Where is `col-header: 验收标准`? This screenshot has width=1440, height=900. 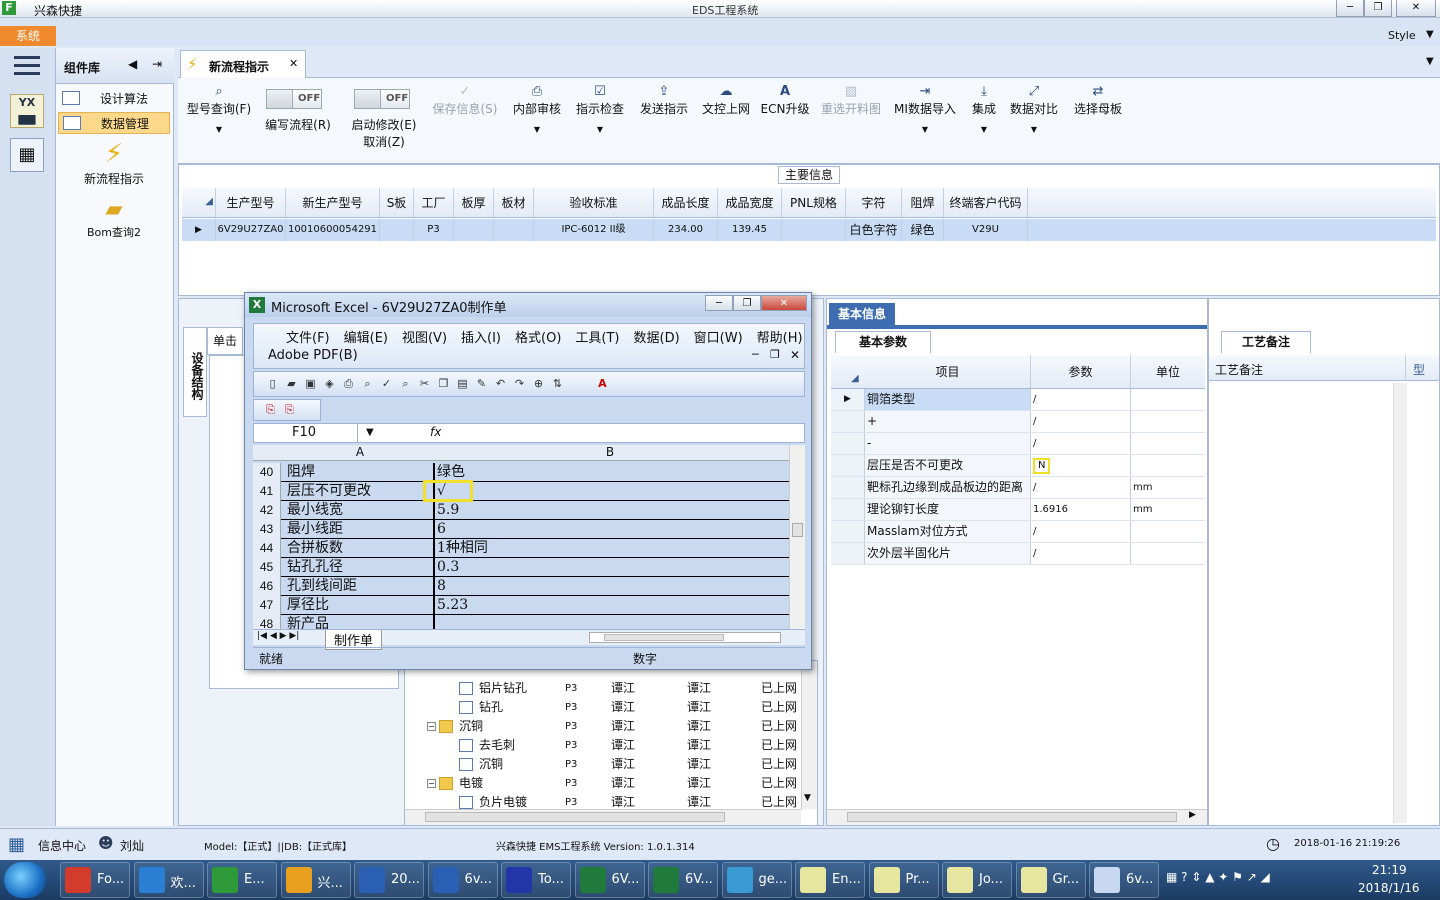
col-header: 验收标准 is located at coordinates (594, 202).